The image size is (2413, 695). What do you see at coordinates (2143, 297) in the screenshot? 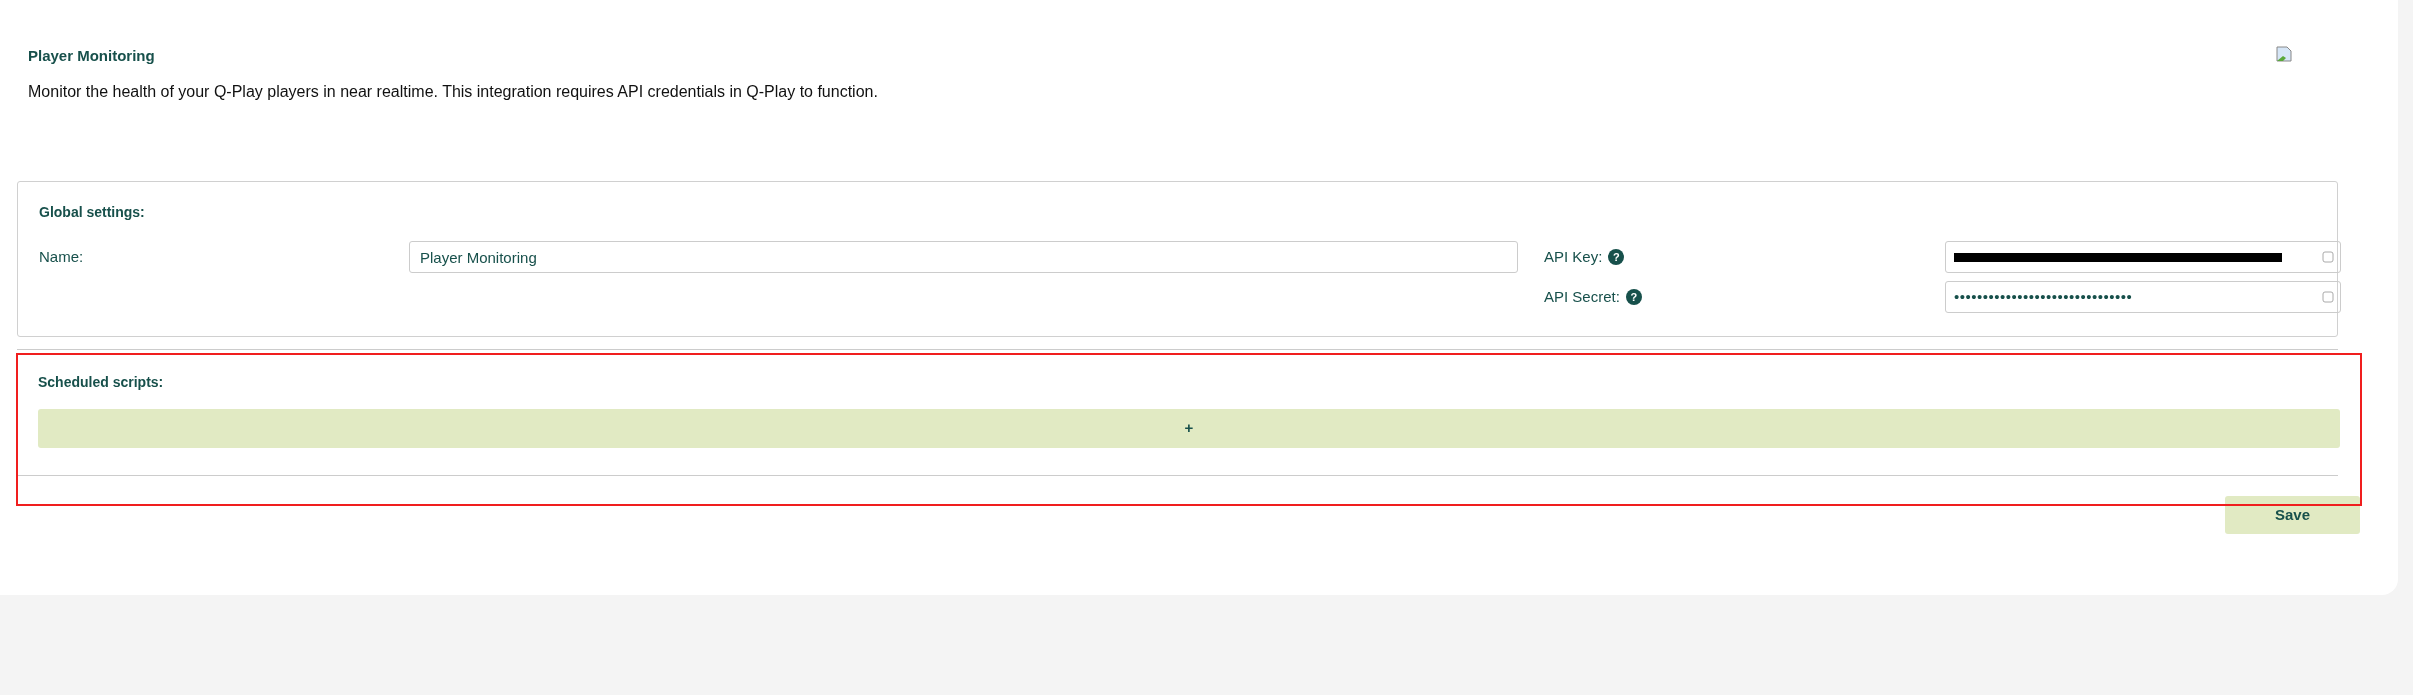
I see `api-secret-field: •••••••••••••••••••••••••••••••` at bounding box center [2143, 297].